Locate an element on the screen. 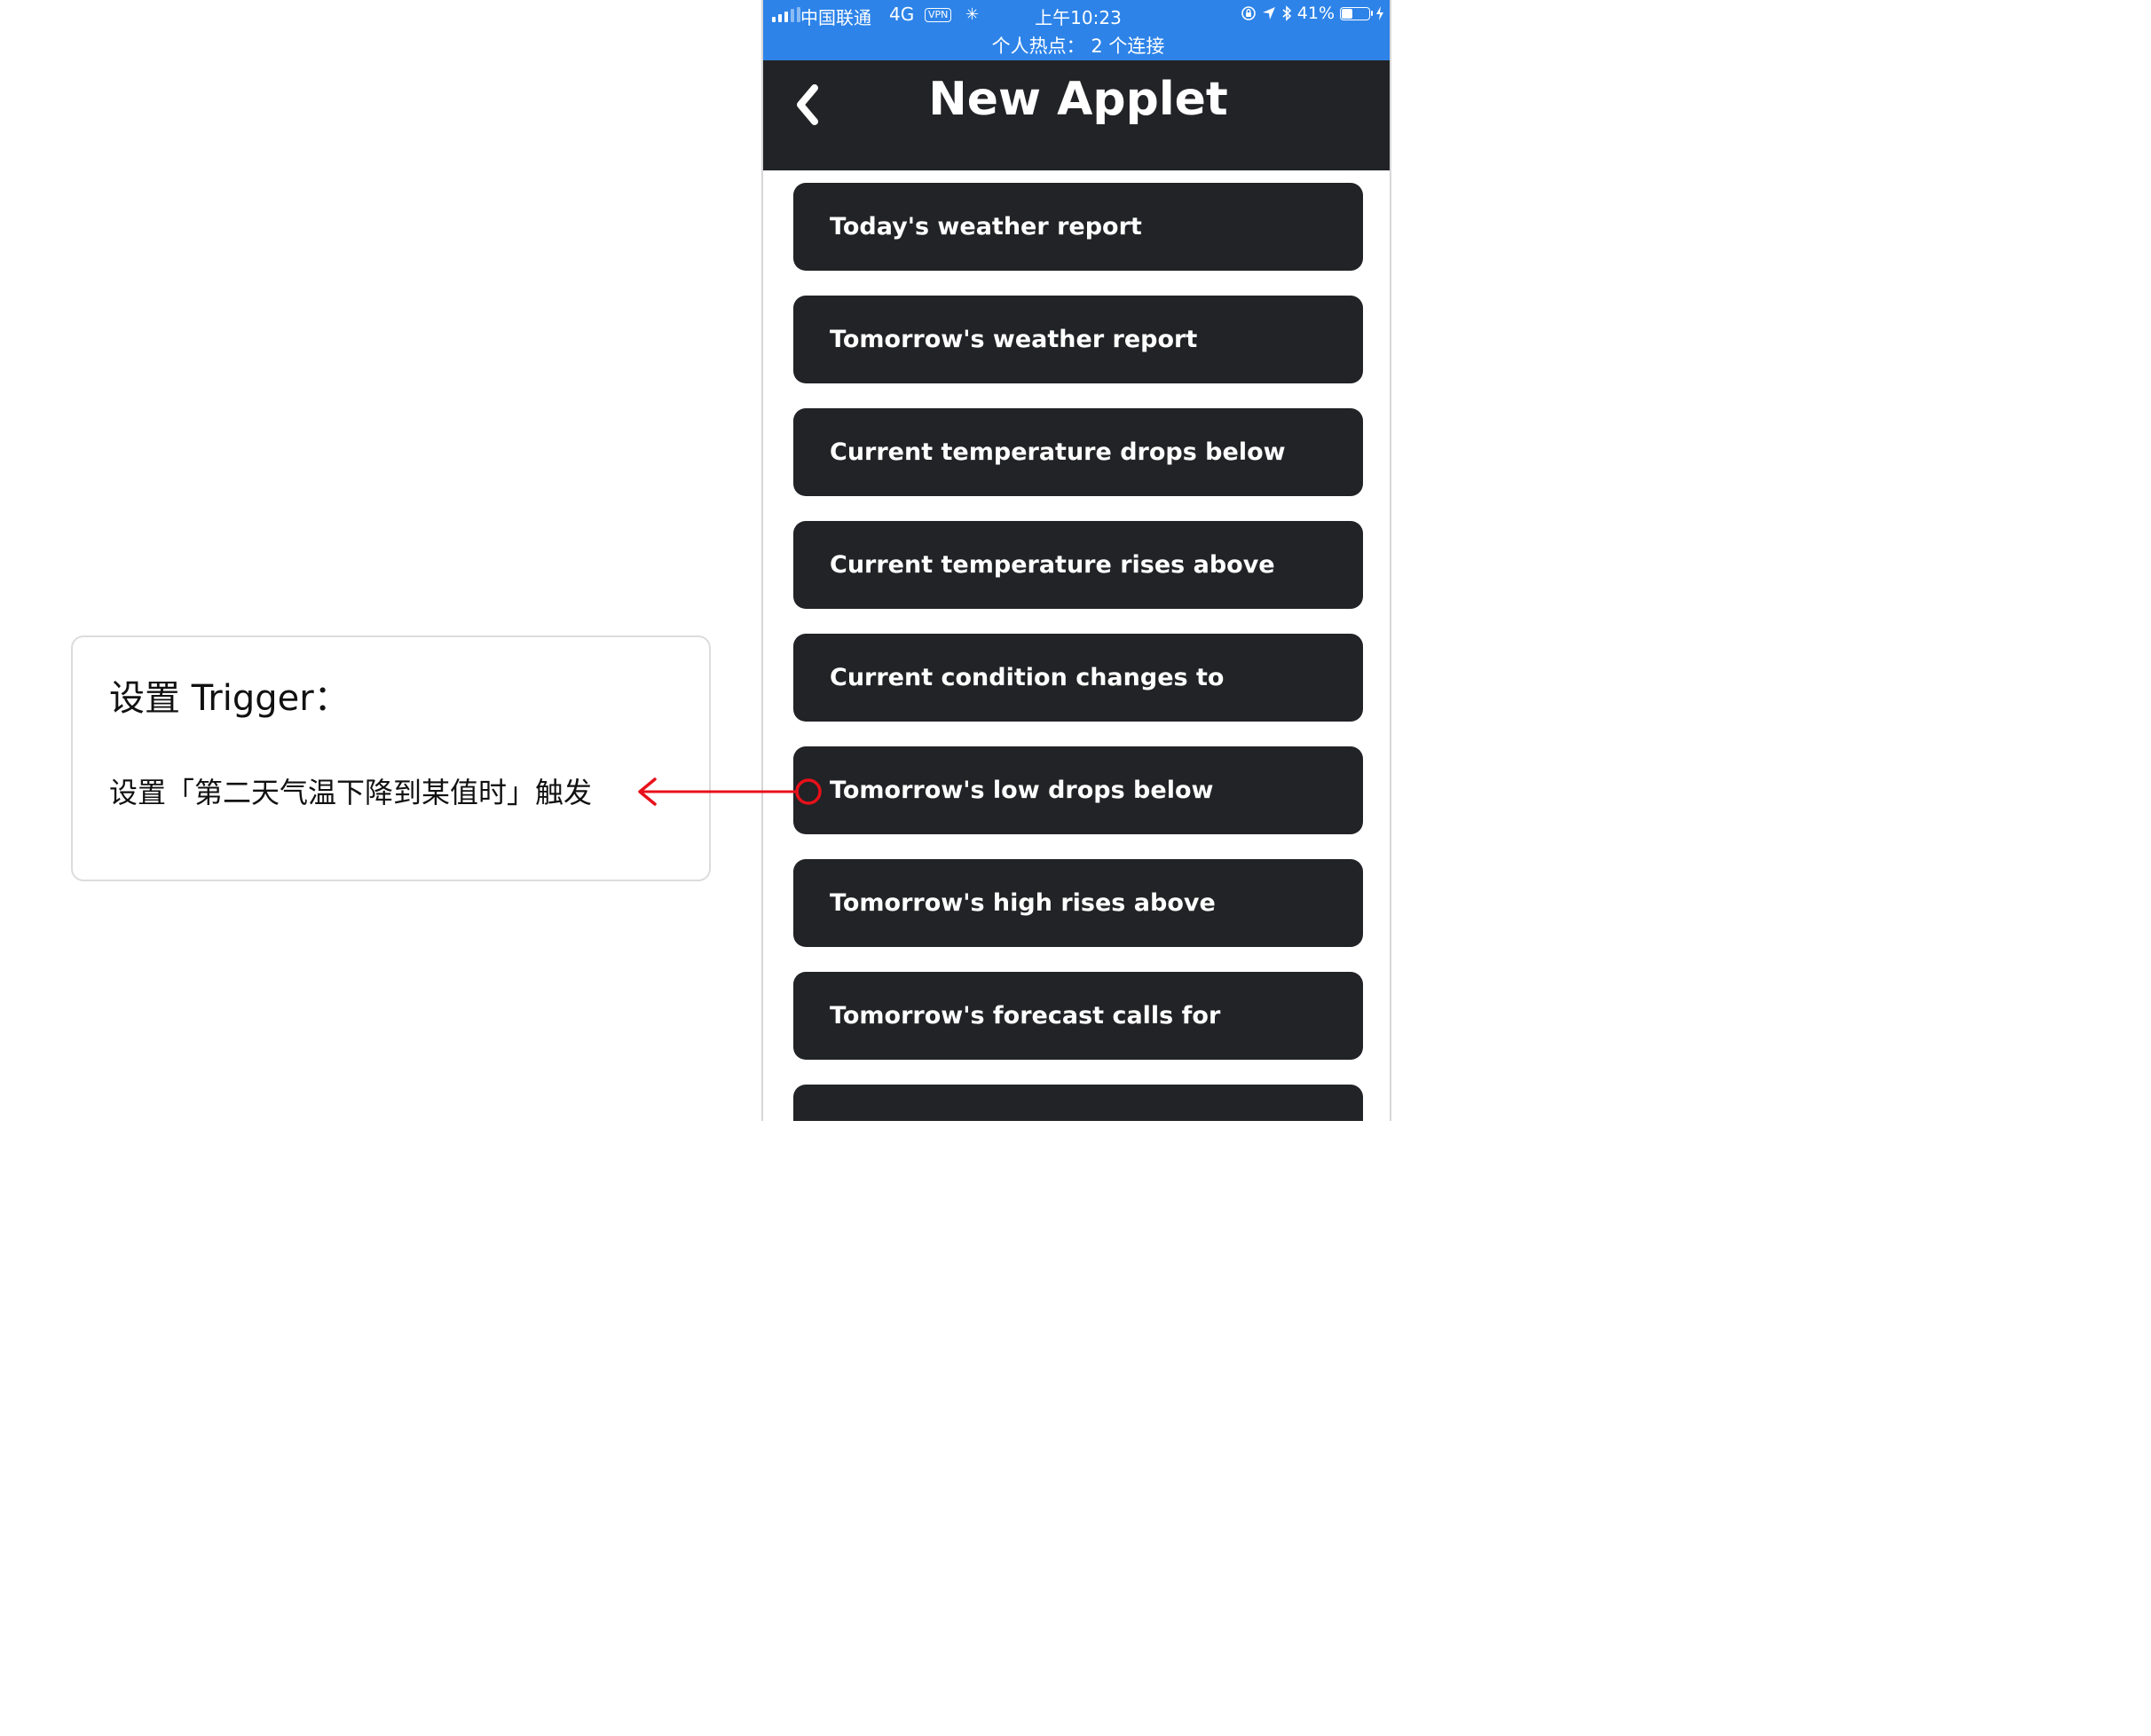 Image resolution: width=2151 pixels, height=1736 pixels. charging-icon is located at coordinates (1379, 13).